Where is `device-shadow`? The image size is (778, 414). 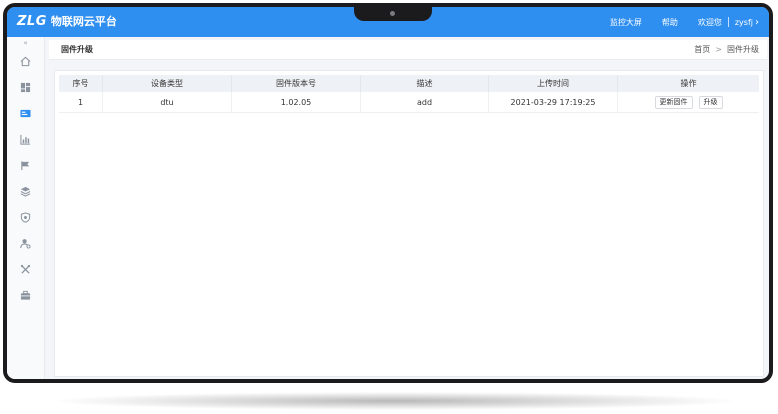
device-shadow is located at coordinates (395, 401).